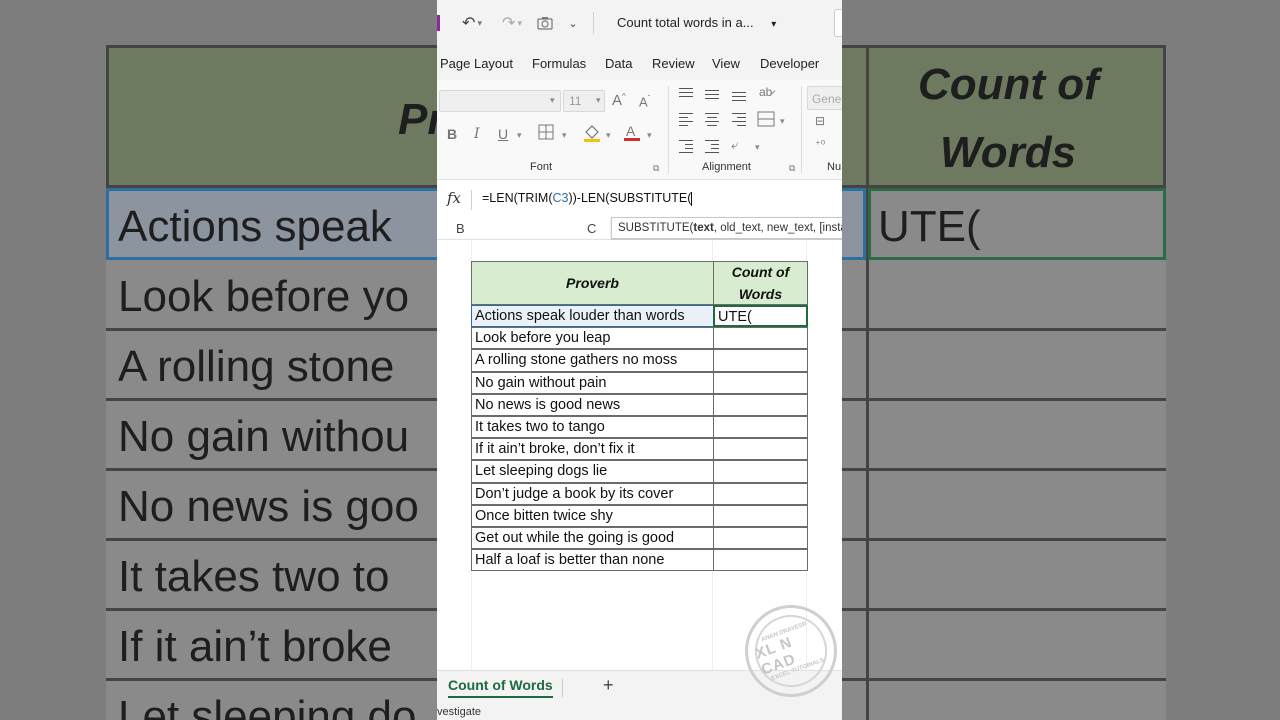 The height and width of the screenshot is (720, 1280). What do you see at coordinates (592, 449) in the screenshot?
I see `proverb-cell: If it ain’t broke, don’t fix it` at bounding box center [592, 449].